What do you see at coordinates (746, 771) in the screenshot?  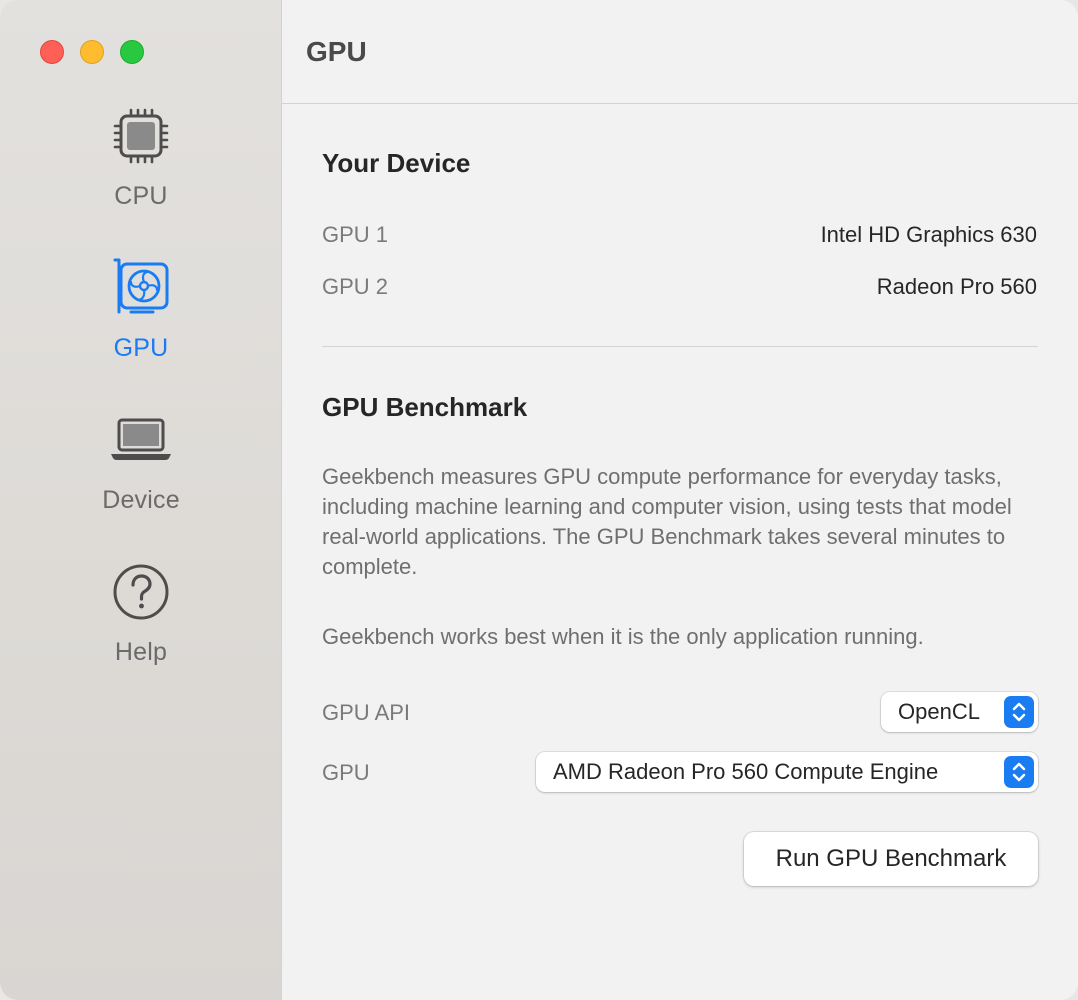 I see `gpu-device-selected-value: AMD Radeon Pro 560 Compute Engine` at bounding box center [746, 771].